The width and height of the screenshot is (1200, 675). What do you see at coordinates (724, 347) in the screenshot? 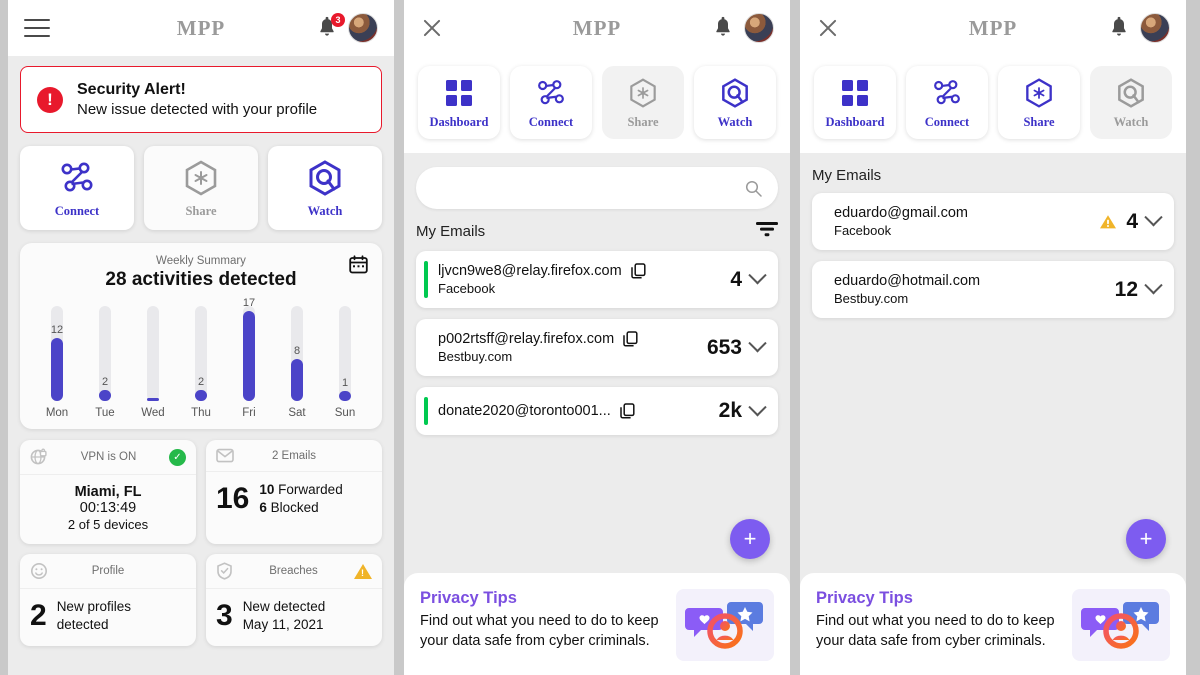
I see `email-count: 653` at bounding box center [724, 347].